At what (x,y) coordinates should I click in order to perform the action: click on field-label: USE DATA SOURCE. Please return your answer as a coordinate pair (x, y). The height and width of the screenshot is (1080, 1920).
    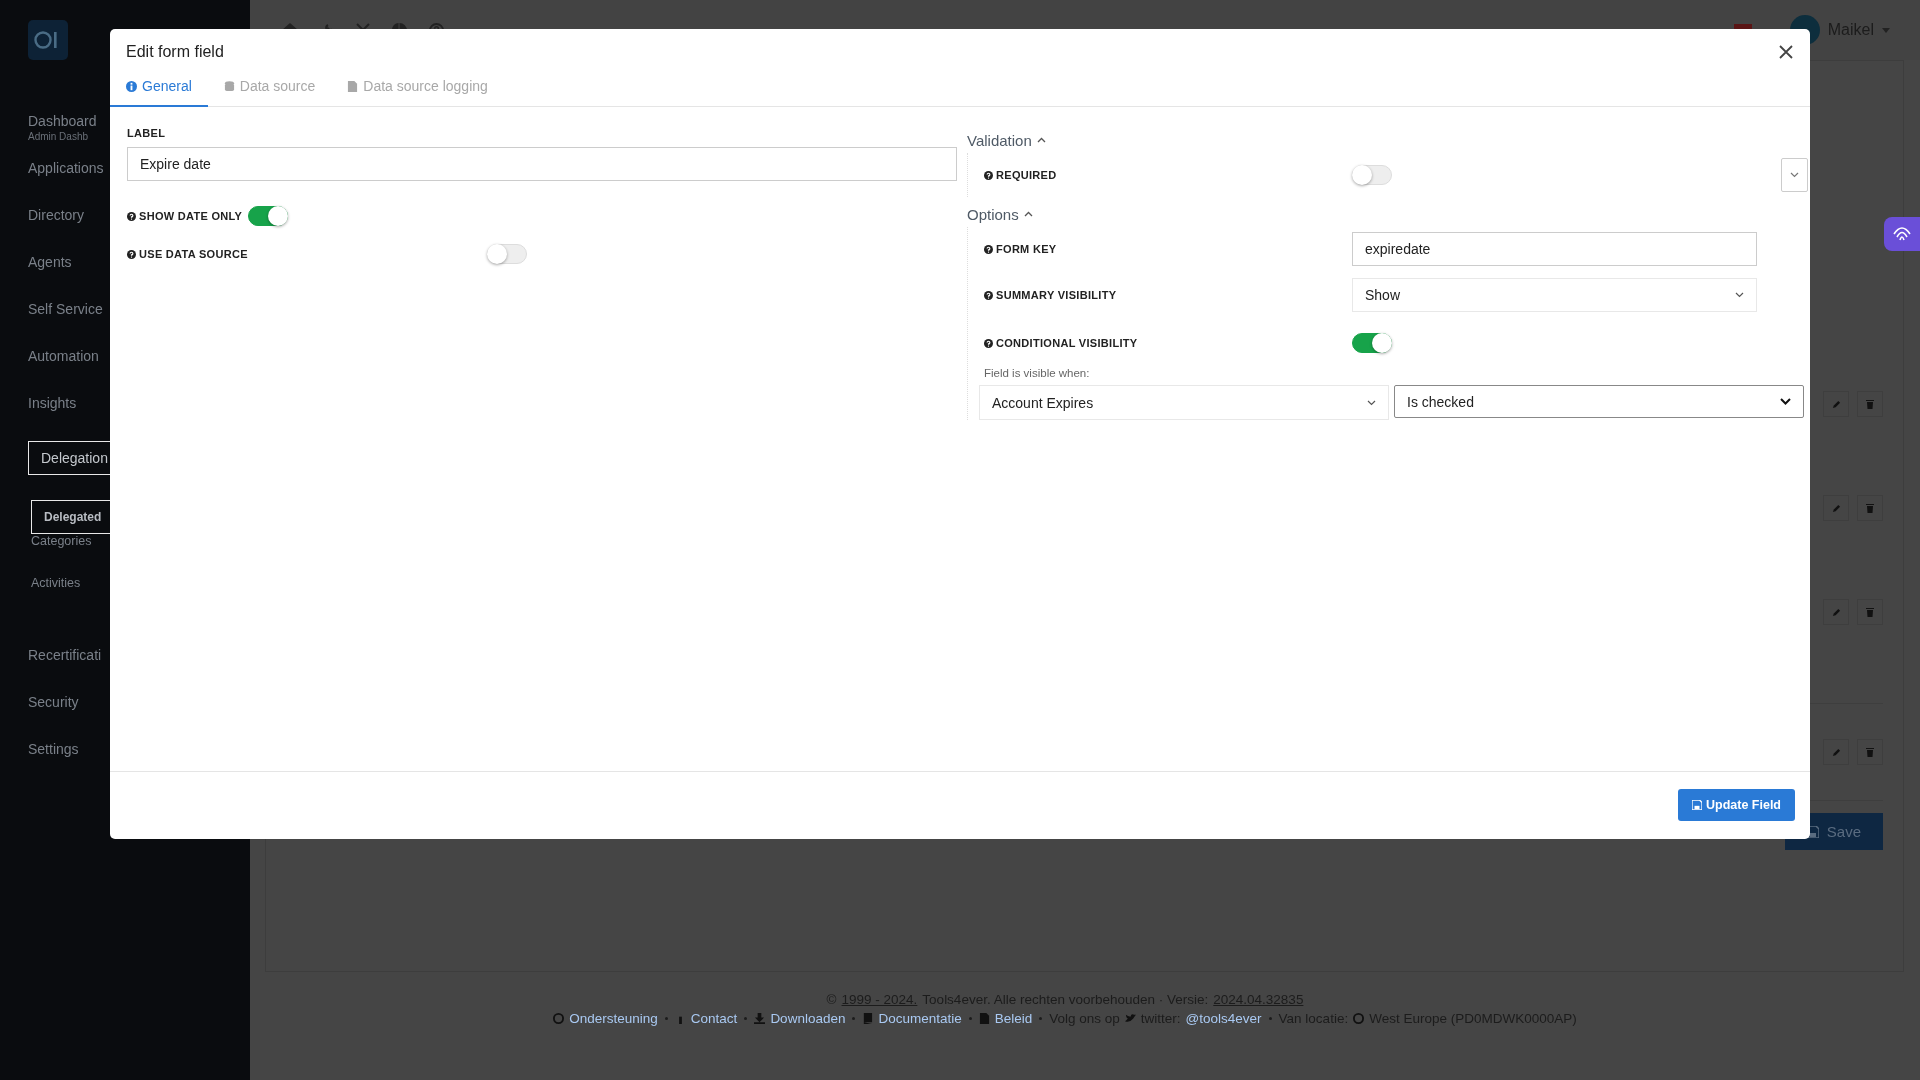
    Looking at the image, I should click on (193, 254).